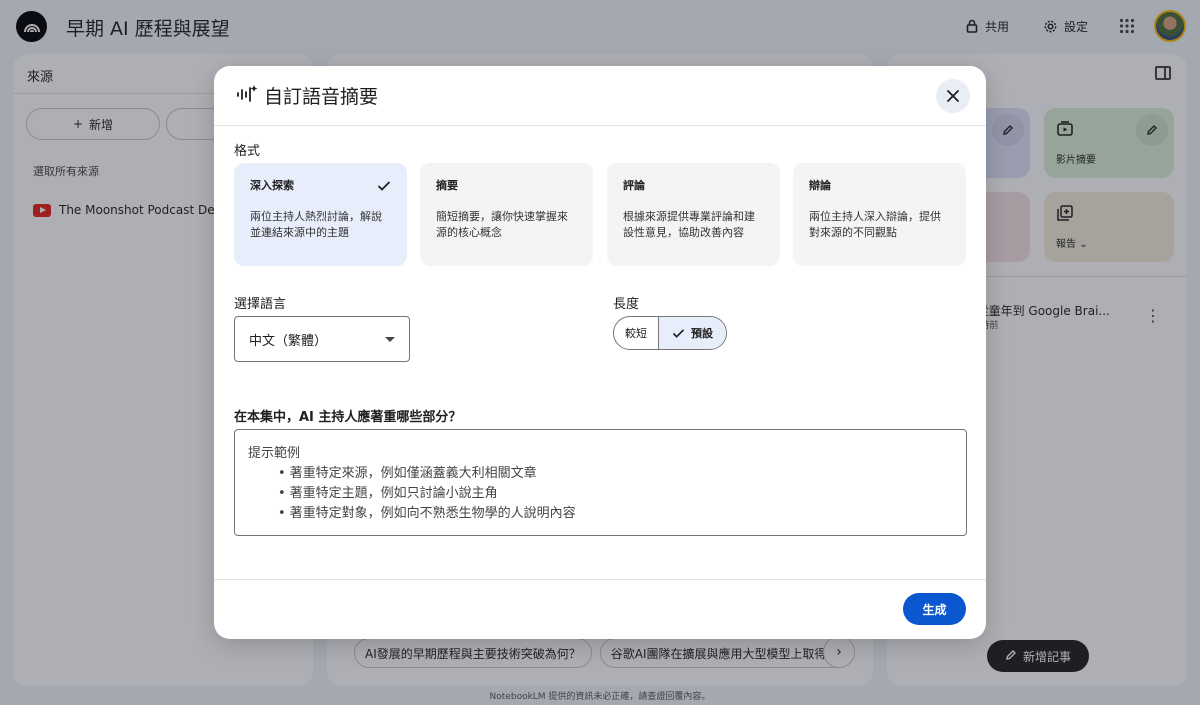  I want to click on length-segmented-control: 較短 預設, so click(670, 333).